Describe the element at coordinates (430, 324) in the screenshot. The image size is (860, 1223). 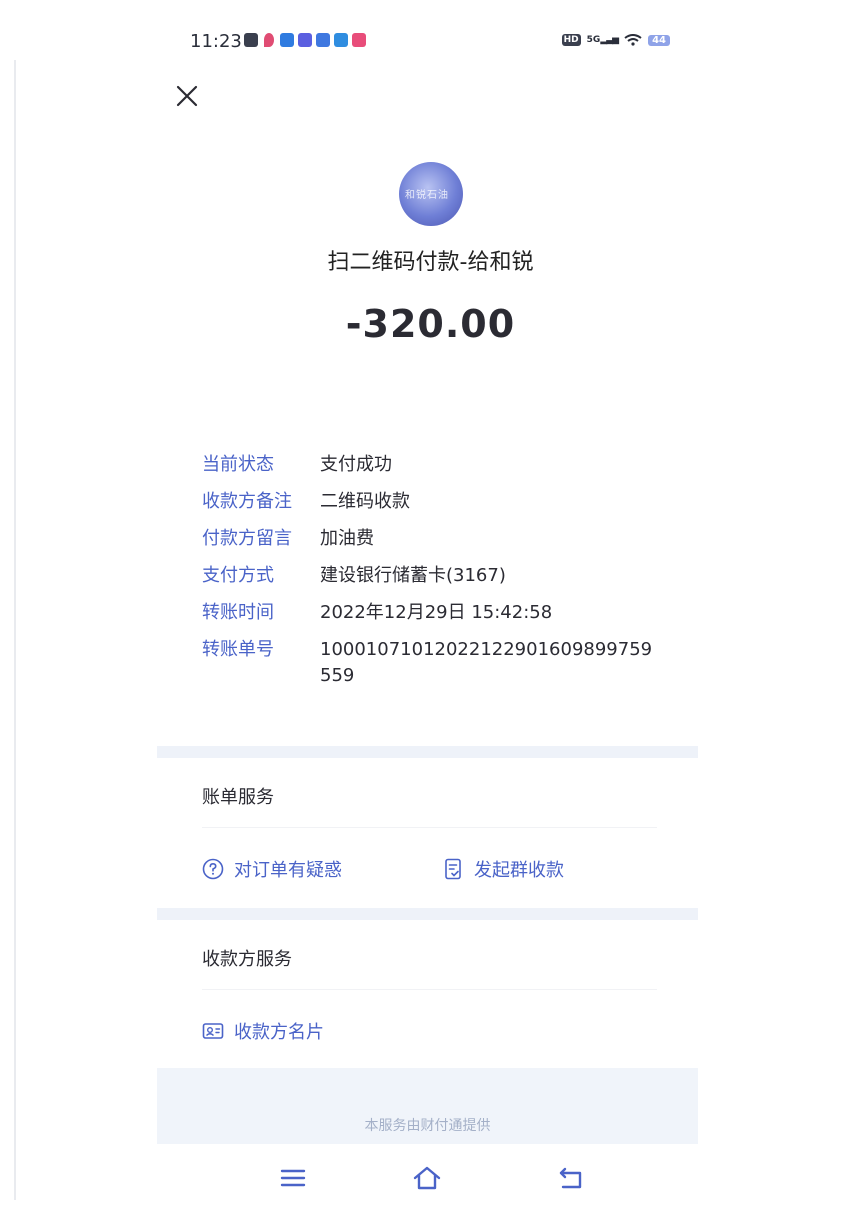
I see `payment-amount: -320.00` at that location.